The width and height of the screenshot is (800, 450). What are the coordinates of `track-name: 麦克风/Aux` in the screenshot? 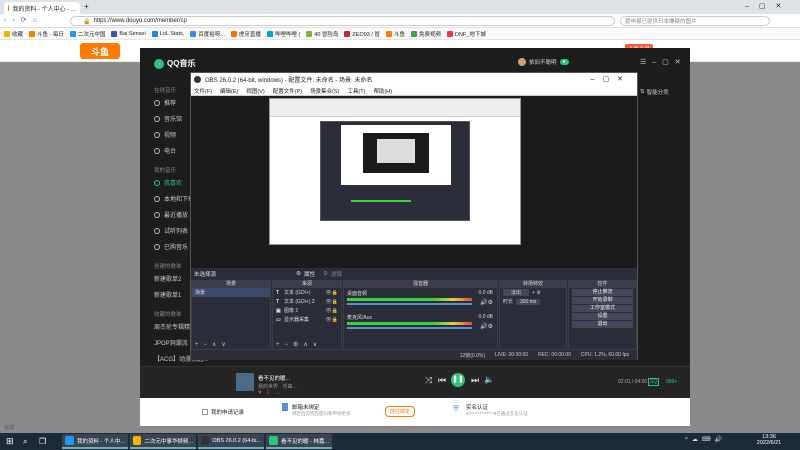 It's located at (360, 318).